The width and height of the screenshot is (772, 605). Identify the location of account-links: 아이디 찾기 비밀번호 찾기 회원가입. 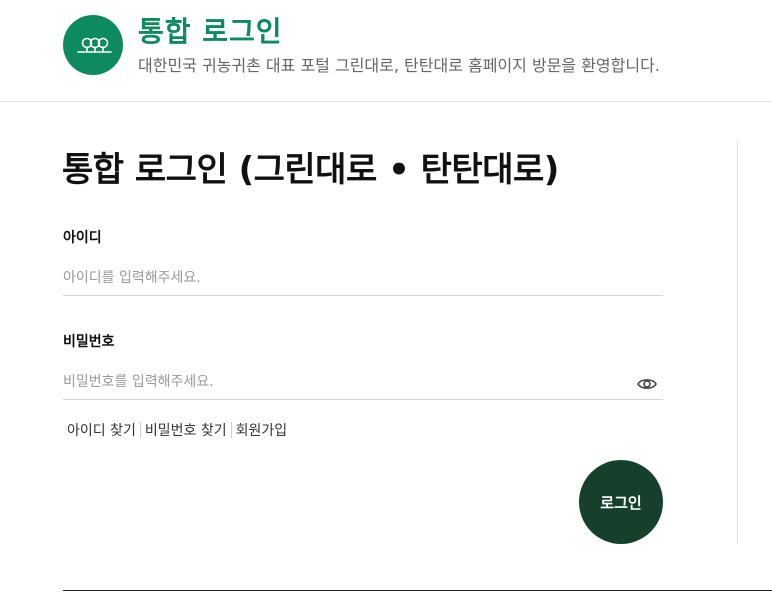
(177, 430).